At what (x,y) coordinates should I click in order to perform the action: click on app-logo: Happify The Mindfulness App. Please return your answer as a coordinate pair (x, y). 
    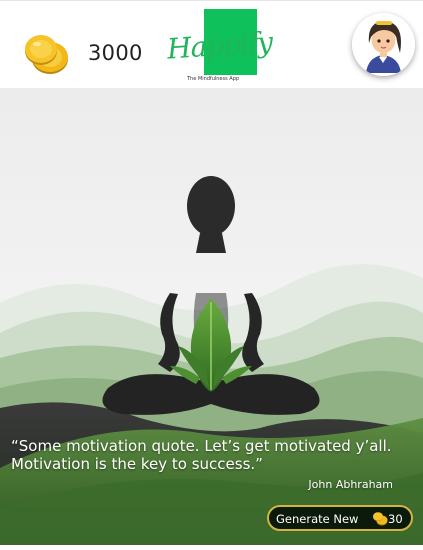
    Looking at the image, I should click on (219, 46).